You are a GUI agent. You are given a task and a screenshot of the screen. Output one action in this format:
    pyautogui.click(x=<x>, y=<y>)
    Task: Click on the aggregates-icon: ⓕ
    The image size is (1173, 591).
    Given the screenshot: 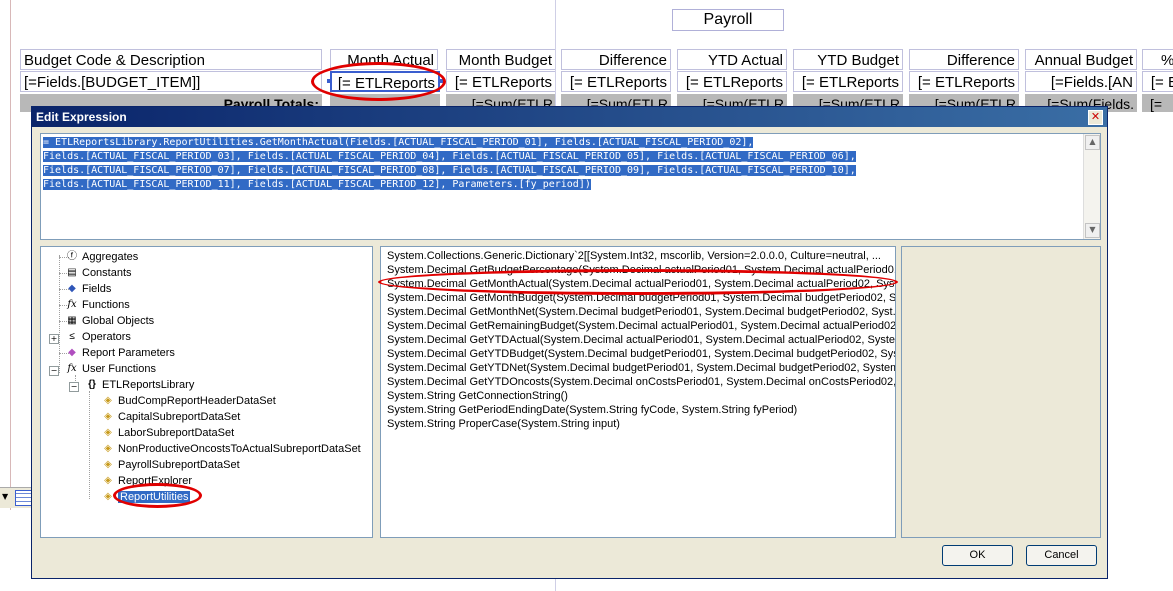 What is the action you would take?
    pyautogui.click(x=72, y=257)
    